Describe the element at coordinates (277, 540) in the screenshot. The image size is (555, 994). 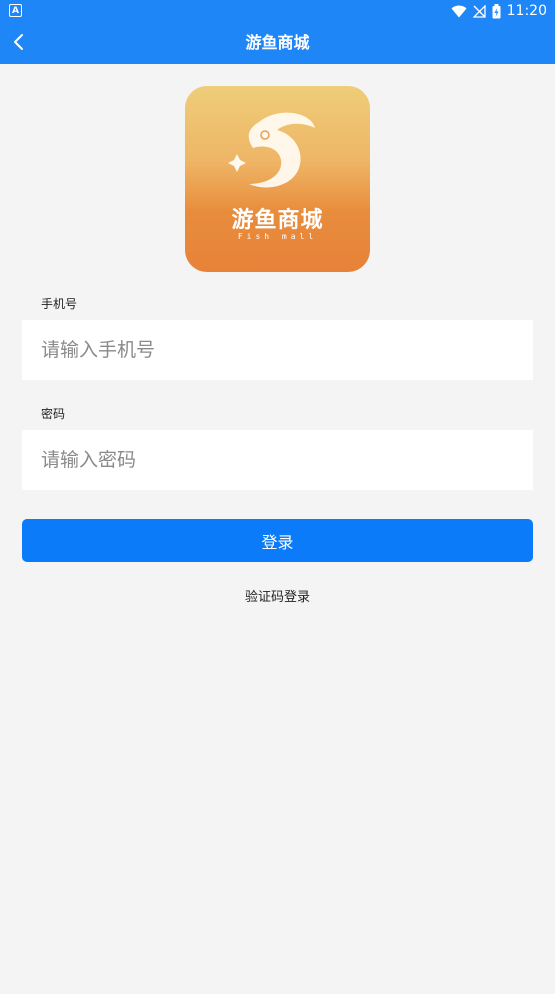
I see `login-button: 登录` at that location.